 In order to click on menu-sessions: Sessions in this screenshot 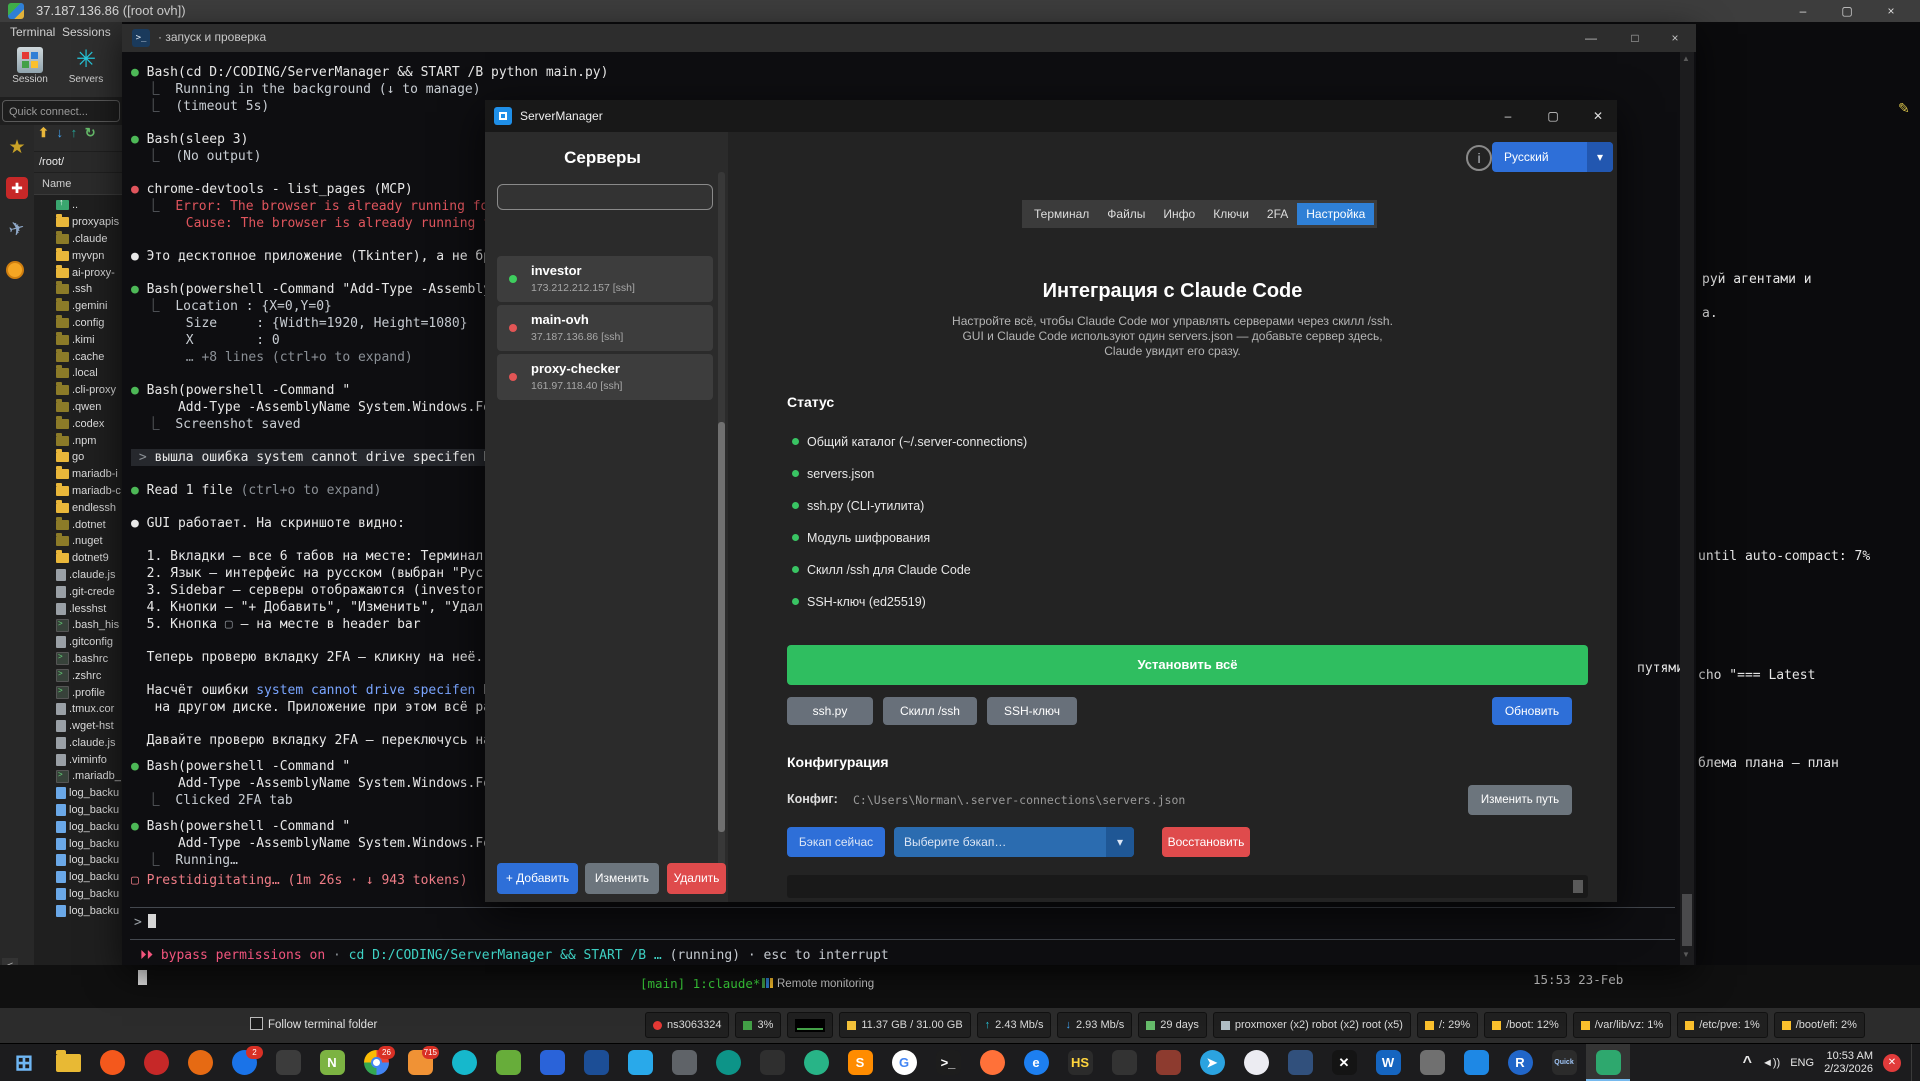, I will do `click(86, 32)`.